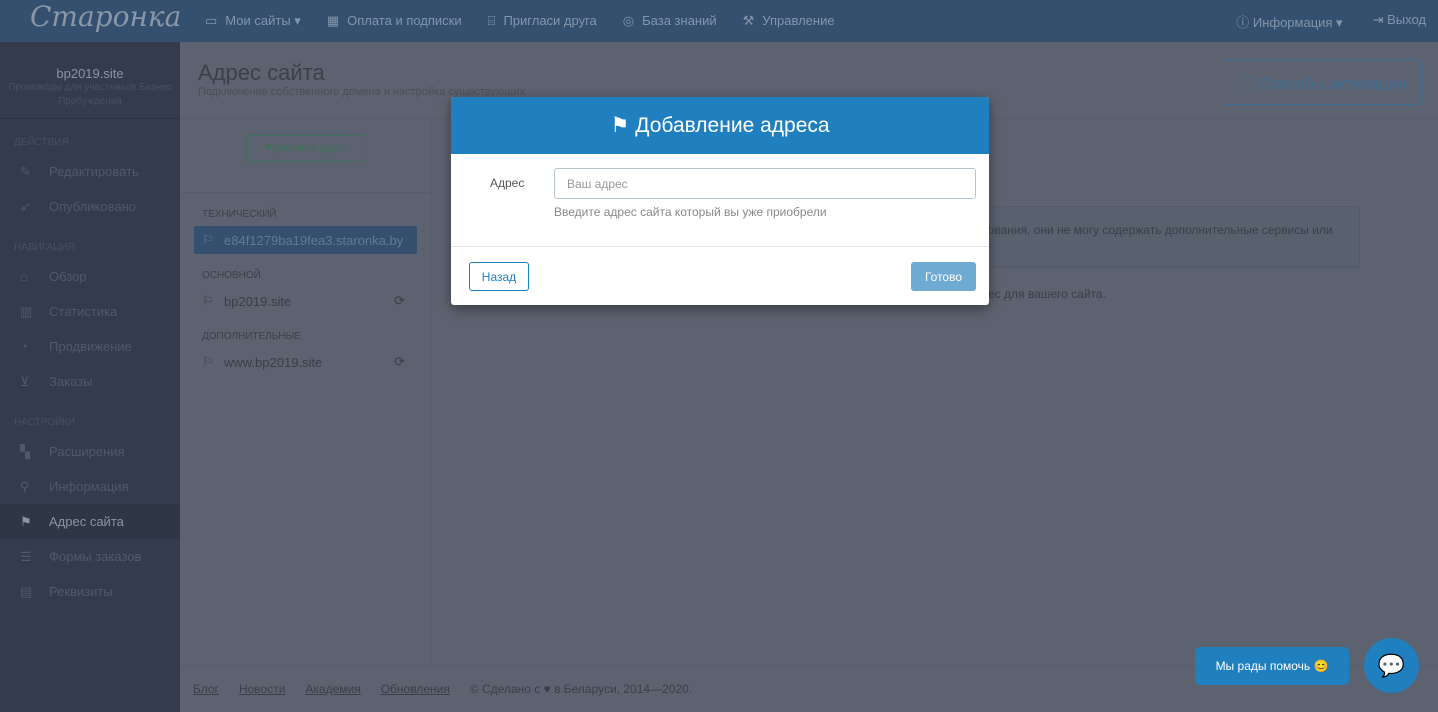 This screenshot has height=712, width=1438. What do you see at coordinates (90, 73) in the screenshot?
I see `site-name: bp2019.site` at bounding box center [90, 73].